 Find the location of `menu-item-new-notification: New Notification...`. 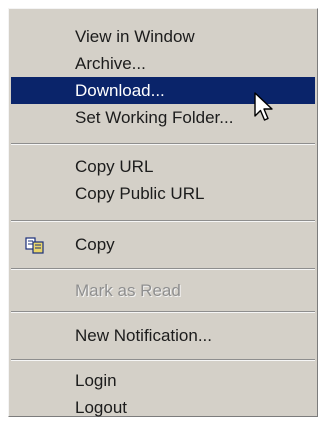

menu-item-new-notification: New Notification... is located at coordinates (163, 335).